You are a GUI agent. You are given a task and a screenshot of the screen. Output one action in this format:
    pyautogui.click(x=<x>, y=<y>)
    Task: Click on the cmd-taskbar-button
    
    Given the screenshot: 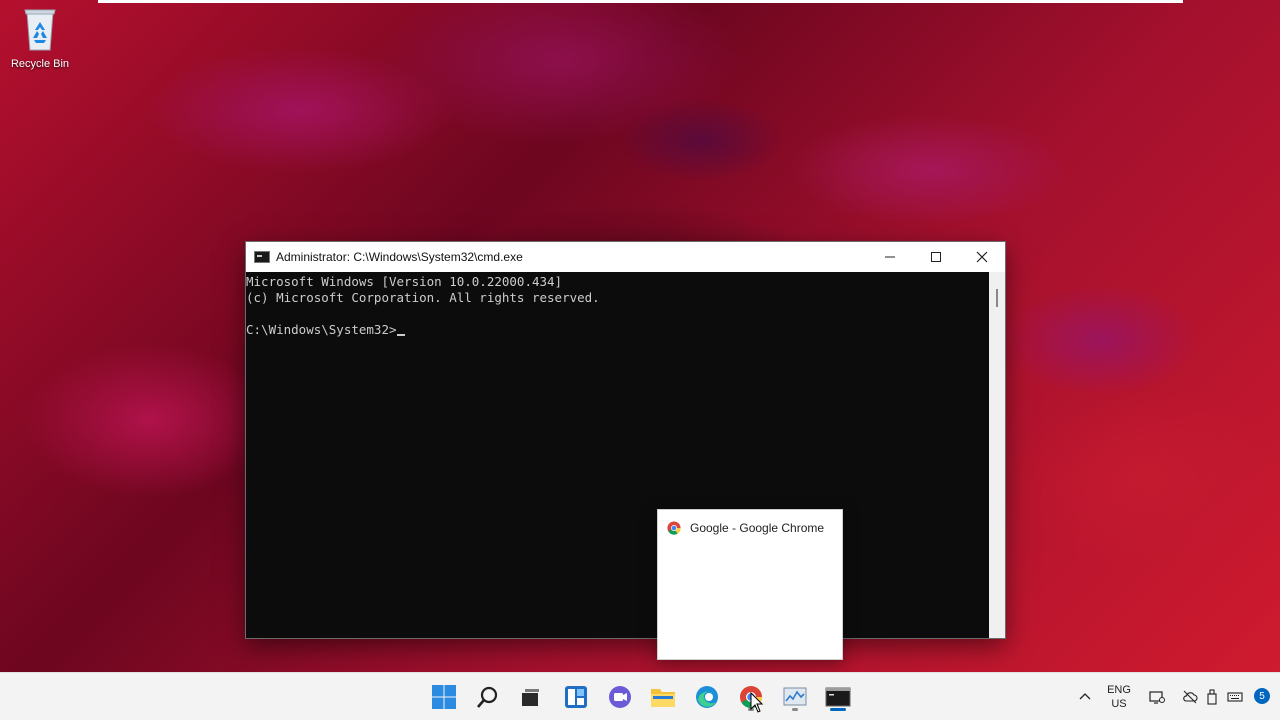 What is the action you would take?
    pyautogui.click(x=838, y=697)
    